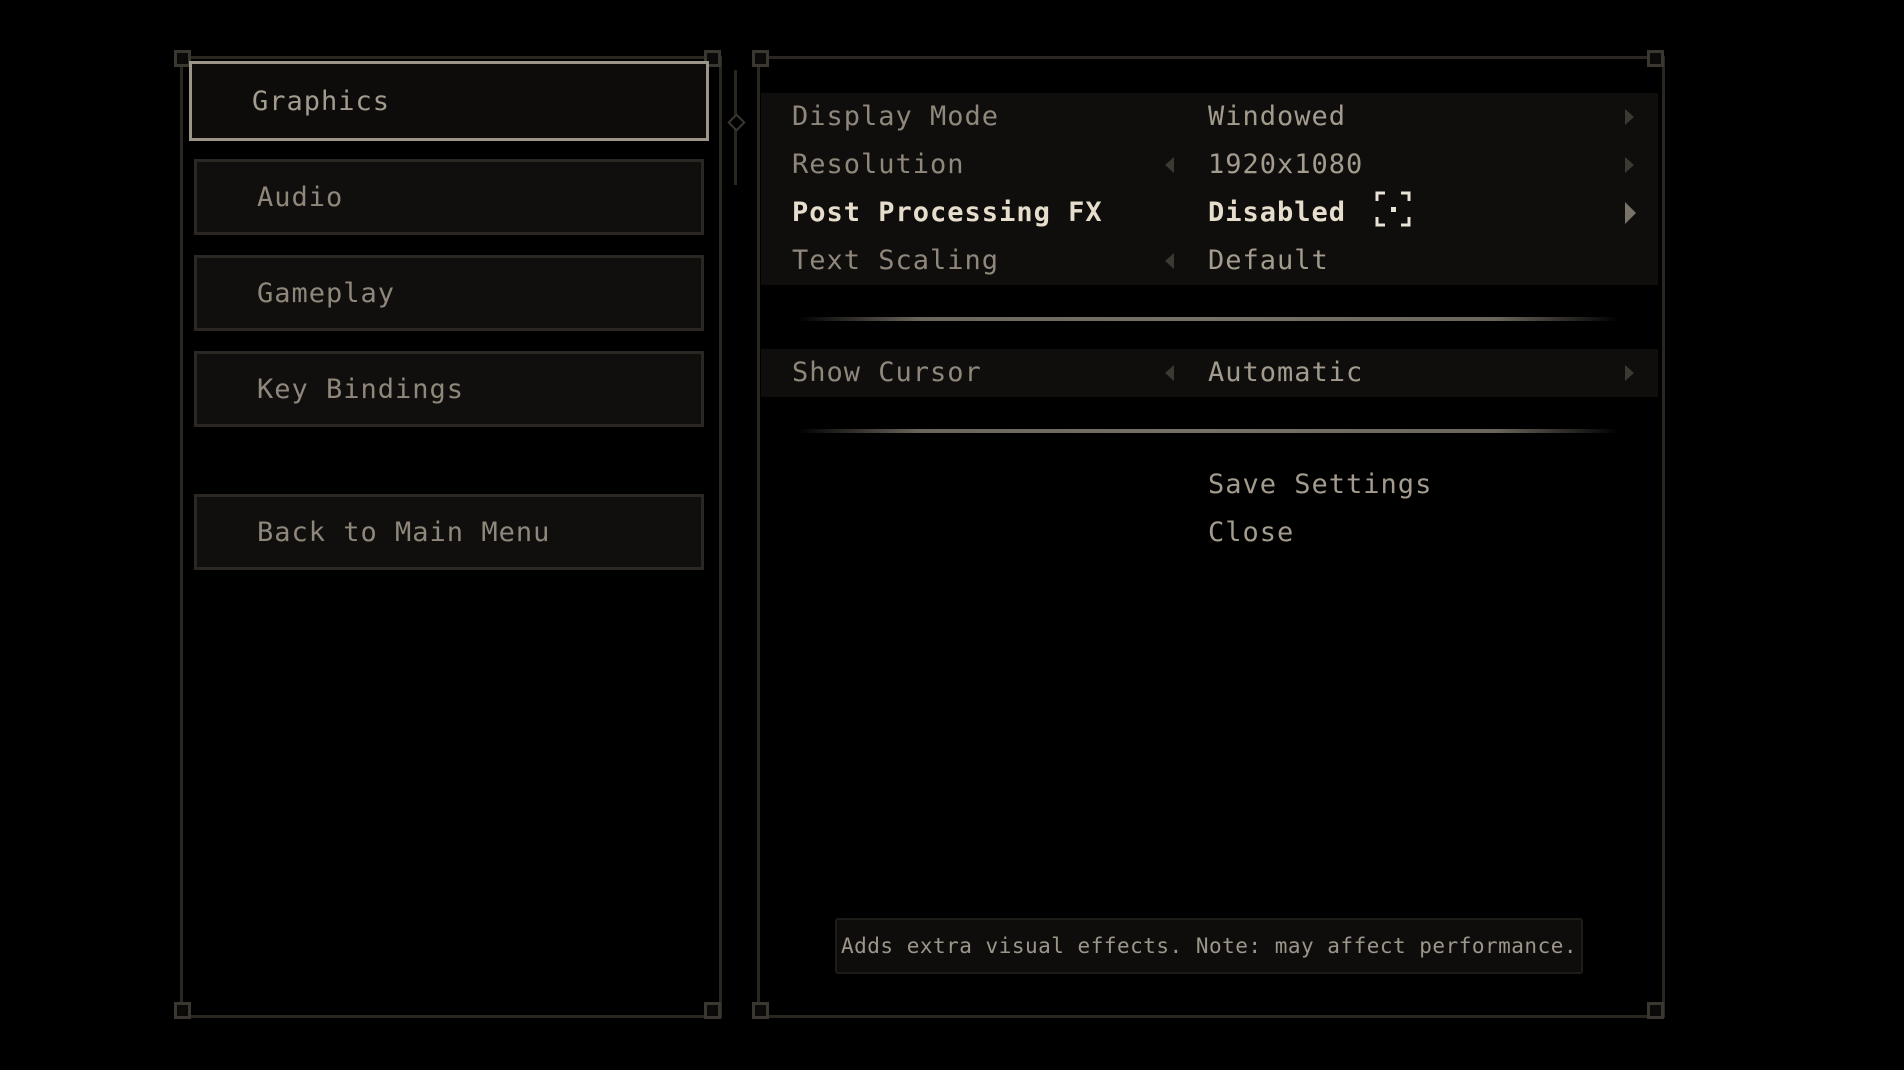 The width and height of the screenshot is (1904, 1070). What do you see at coordinates (947, 212) in the screenshot?
I see `setting-label: Post Processing FX` at bounding box center [947, 212].